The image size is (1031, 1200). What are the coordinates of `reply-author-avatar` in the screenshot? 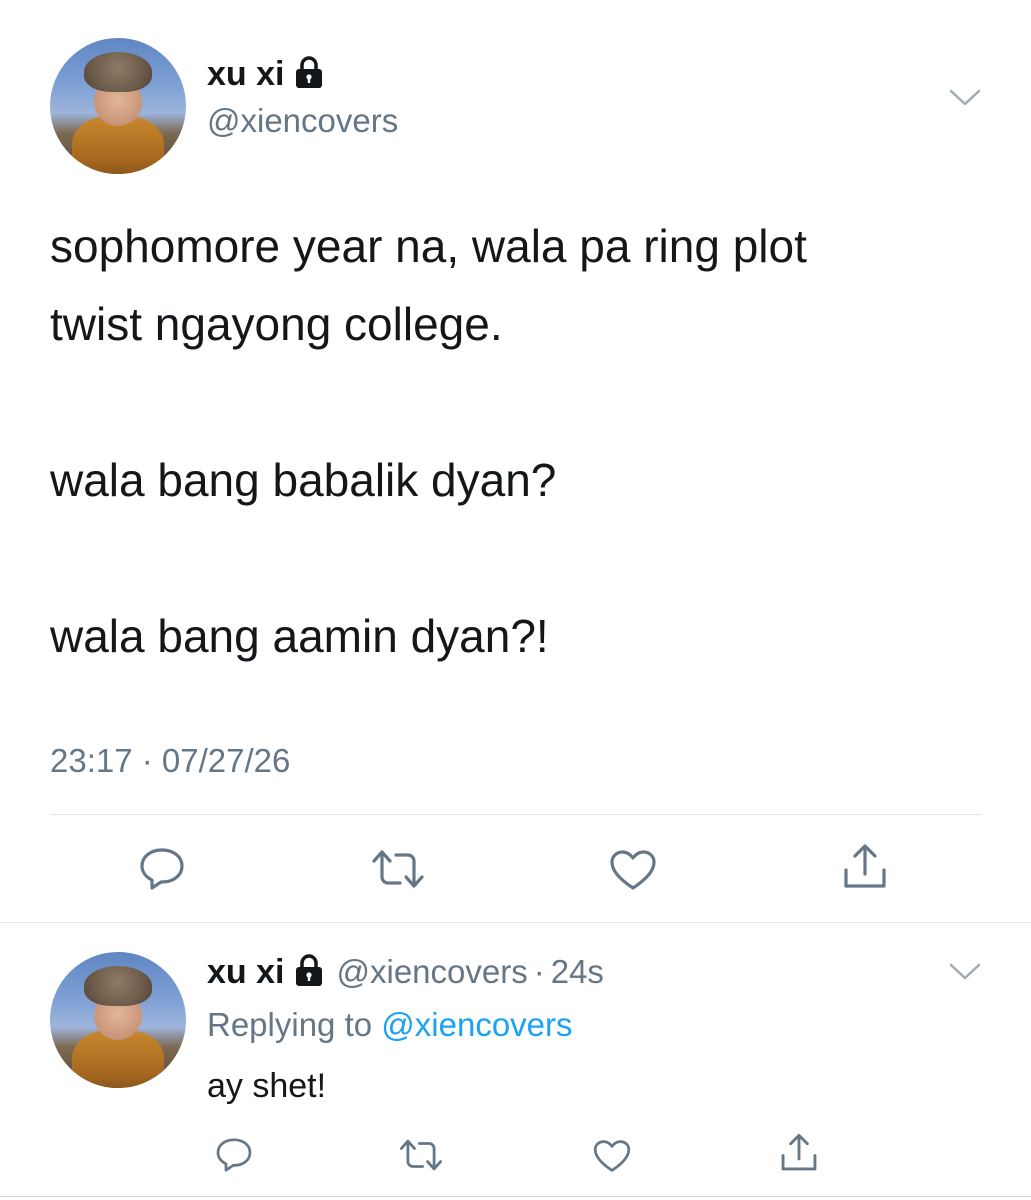 It's located at (118, 1020).